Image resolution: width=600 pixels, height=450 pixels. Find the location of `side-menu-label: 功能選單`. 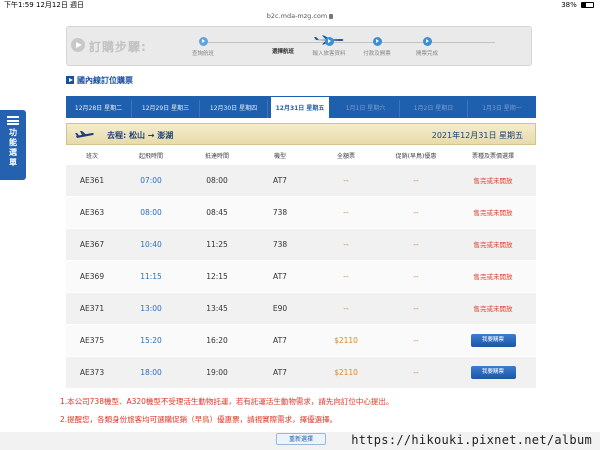

side-menu-label: 功能選單 is located at coordinates (13, 147).